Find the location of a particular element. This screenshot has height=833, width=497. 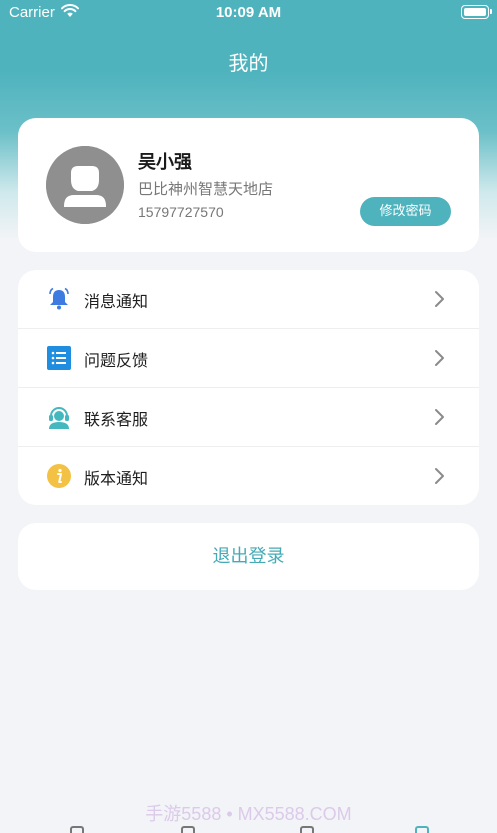

phone-number: 15797727570 is located at coordinates (181, 212).